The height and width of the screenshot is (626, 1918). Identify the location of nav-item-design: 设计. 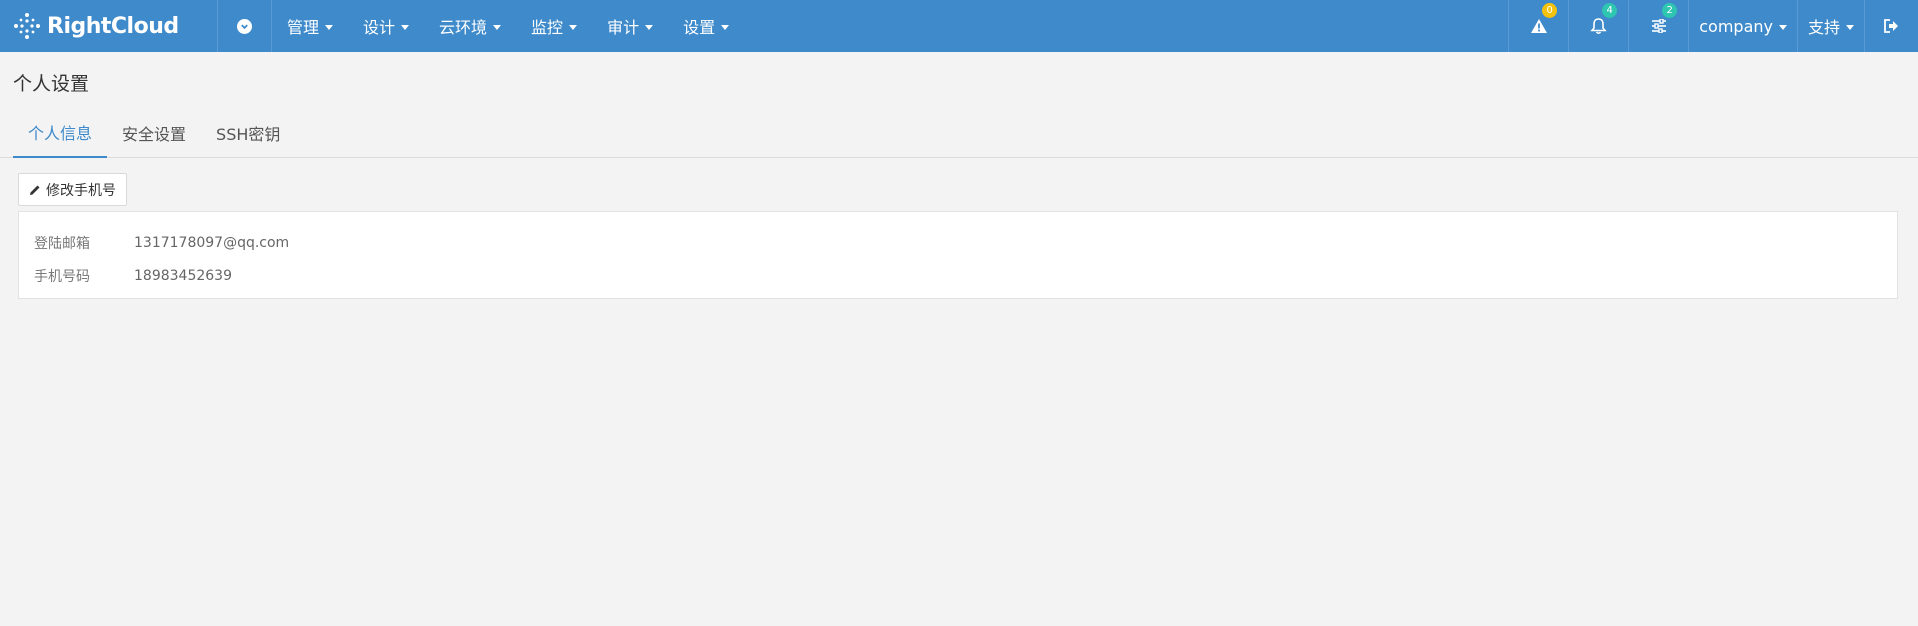
(386, 26).